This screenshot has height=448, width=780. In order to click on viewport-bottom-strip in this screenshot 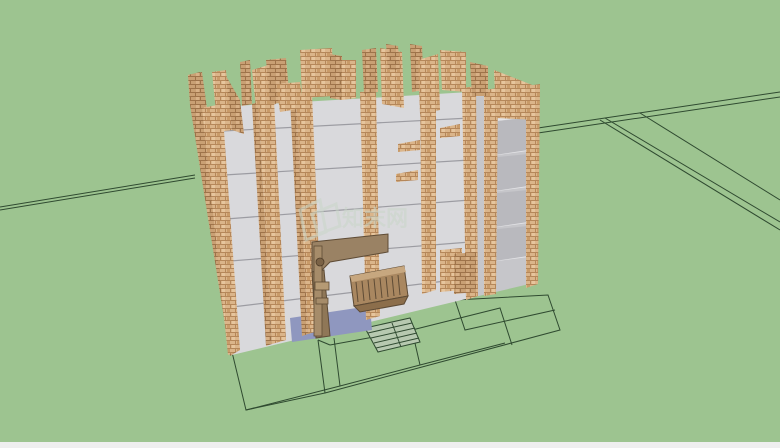, I will do `click(390, 445)`.